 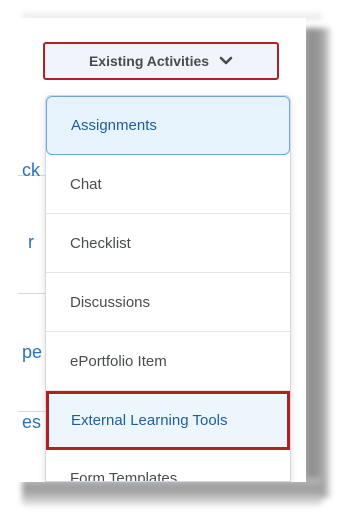 What do you see at coordinates (100, 243) in the screenshot?
I see `menu-item-label: Checklist` at bounding box center [100, 243].